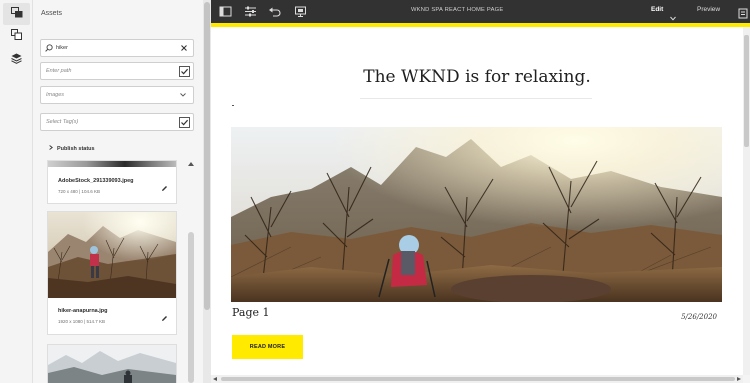  Describe the element at coordinates (49, 49) in the screenshot. I see `search-icon` at that location.